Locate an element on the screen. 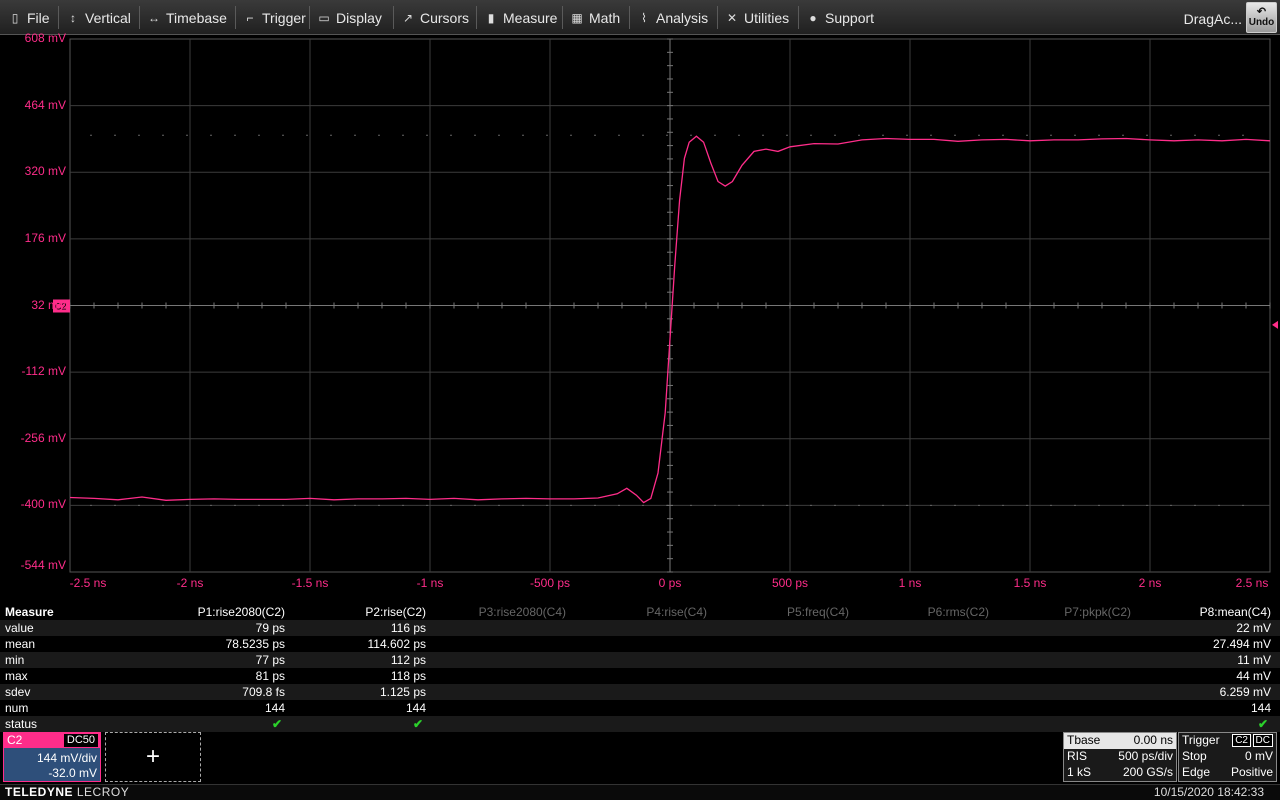 The image size is (1280, 800). x-tick-label: -2.5 ns is located at coordinates (88, 583).